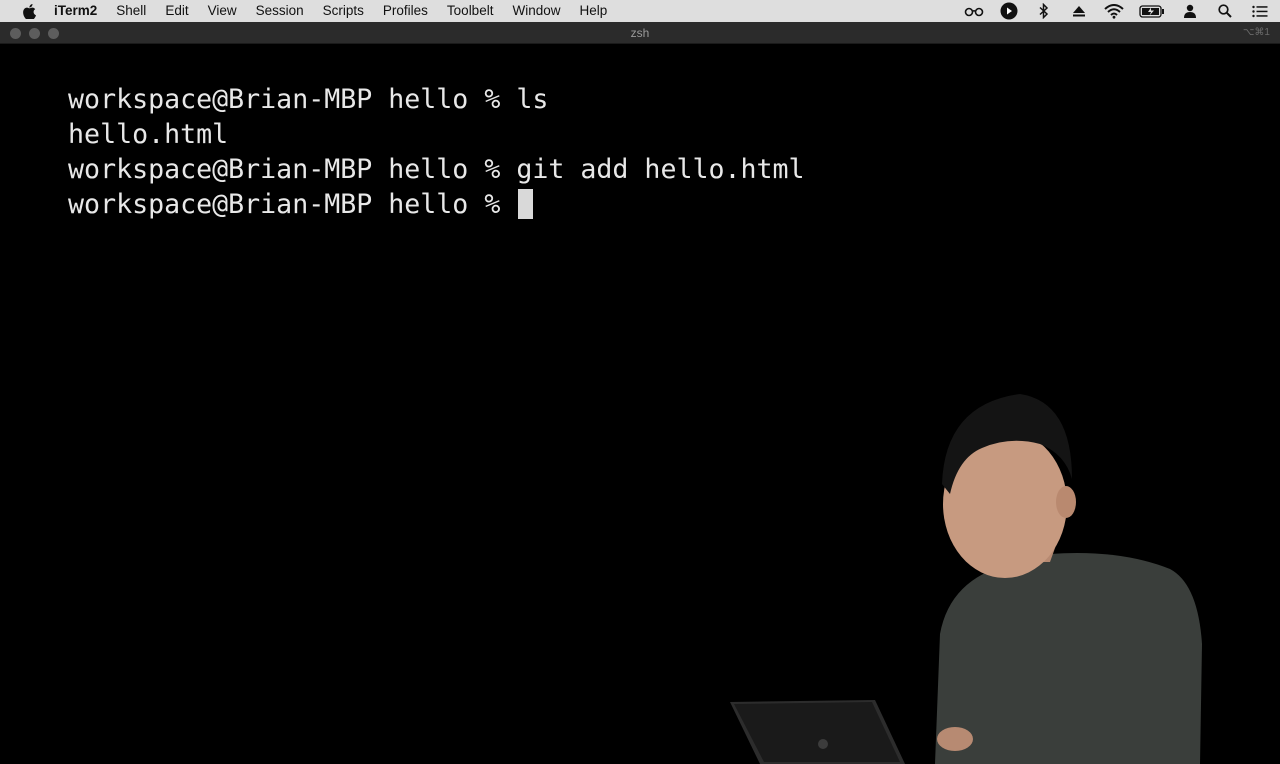 This screenshot has height=764, width=1280. Describe the element at coordinates (75, 11) in the screenshot. I see `menu-app-name: iTerm2` at that location.